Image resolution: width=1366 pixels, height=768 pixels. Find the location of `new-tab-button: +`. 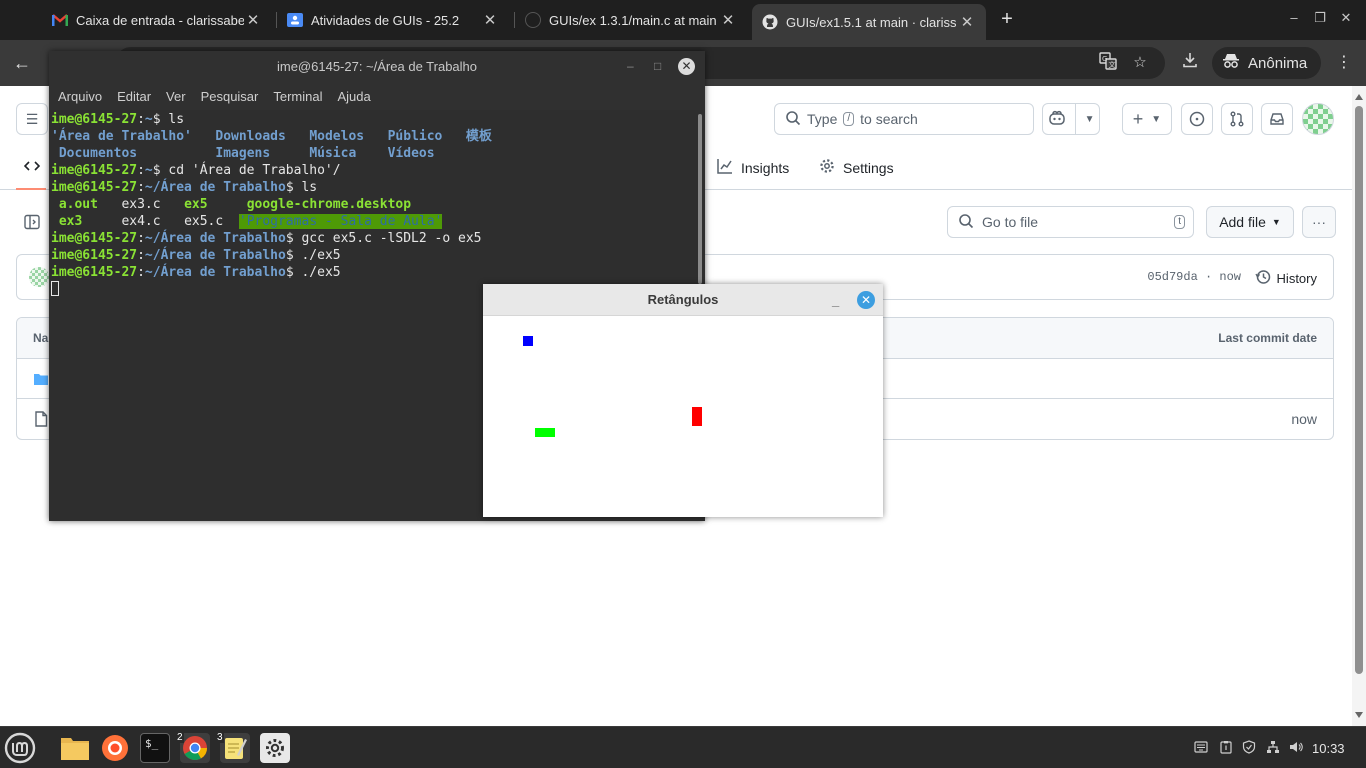

new-tab-button: + is located at coordinates (1007, 19).